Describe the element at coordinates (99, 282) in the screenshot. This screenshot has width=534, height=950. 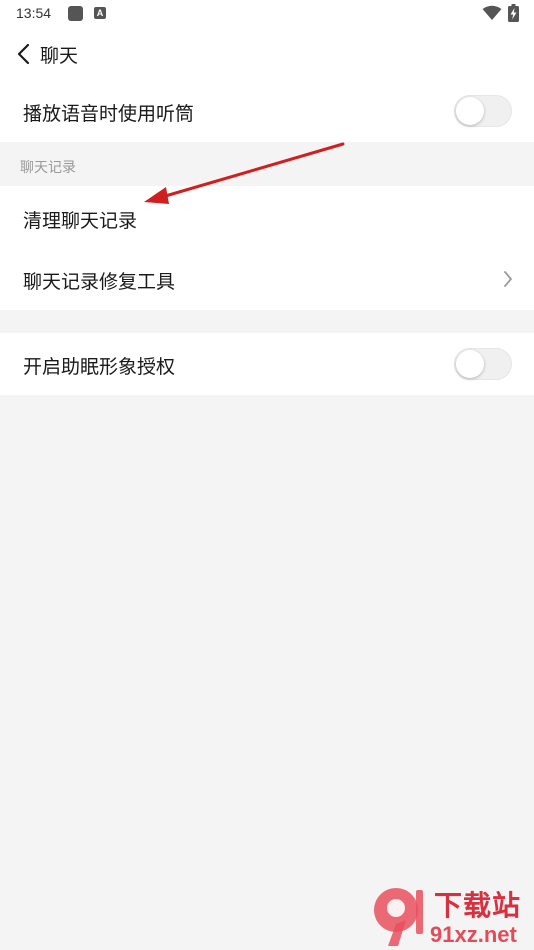
I see `setting-label-repair-tool: 聊天记录修复工具` at that location.